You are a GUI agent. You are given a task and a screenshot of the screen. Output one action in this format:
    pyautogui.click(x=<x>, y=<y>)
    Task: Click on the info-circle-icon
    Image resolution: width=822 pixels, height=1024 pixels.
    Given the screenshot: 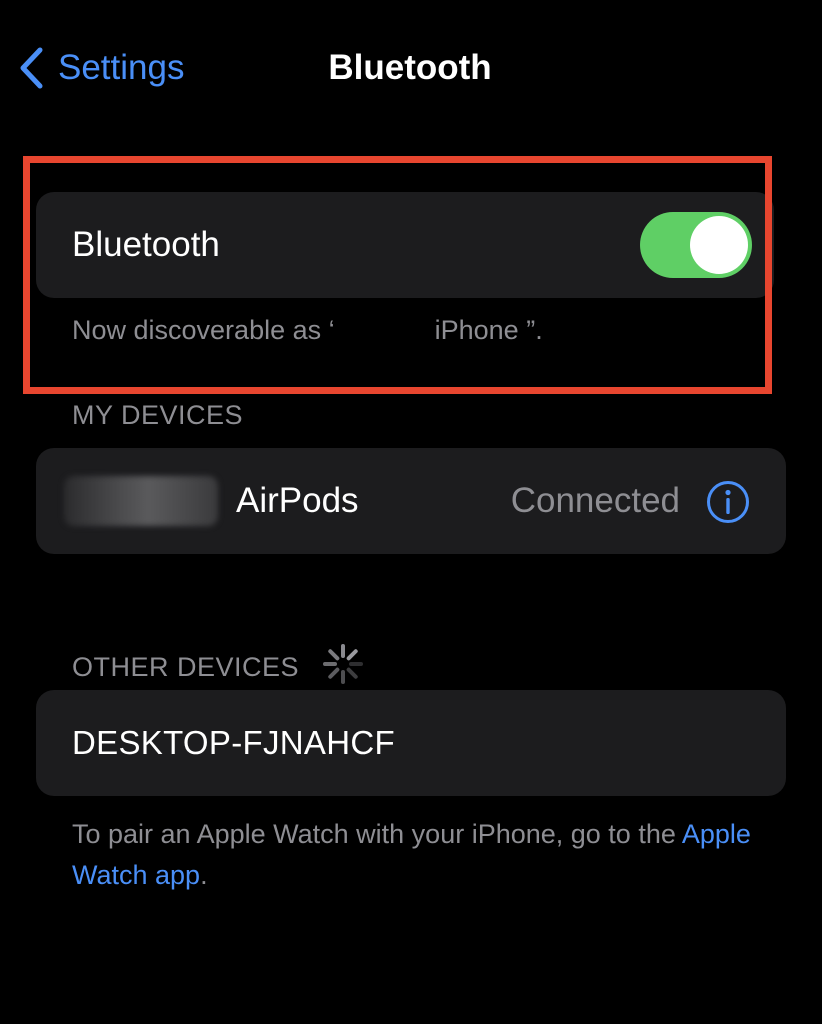 What is the action you would take?
    pyautogui.click(x=728, y=502)
    